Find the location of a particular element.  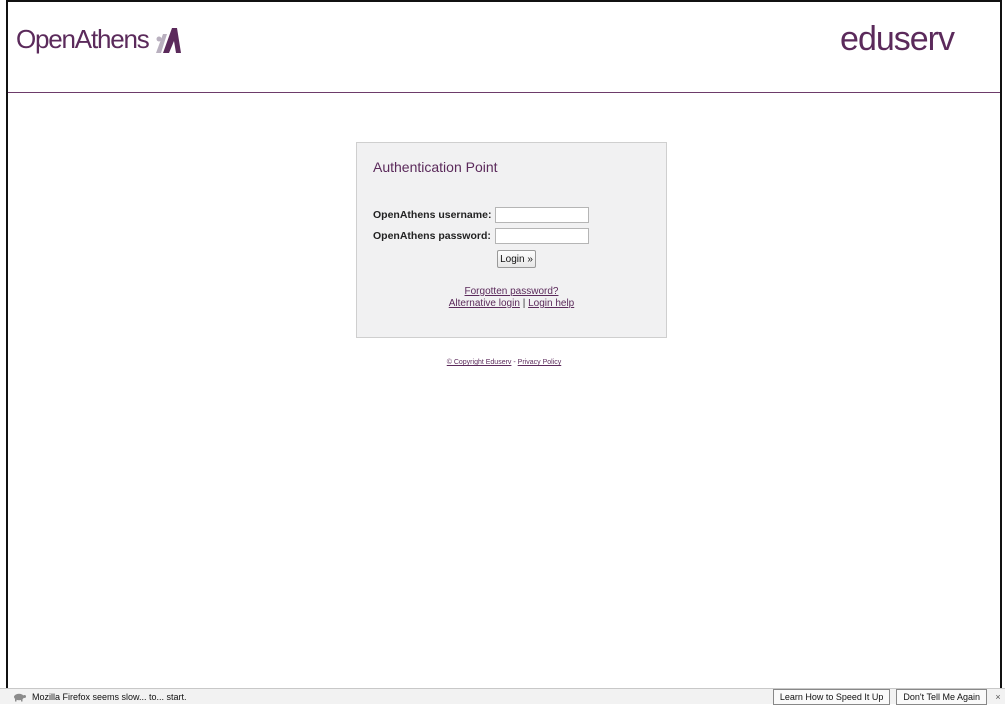

username-row: OpenAthens username: is located at coordinates (513, 215).